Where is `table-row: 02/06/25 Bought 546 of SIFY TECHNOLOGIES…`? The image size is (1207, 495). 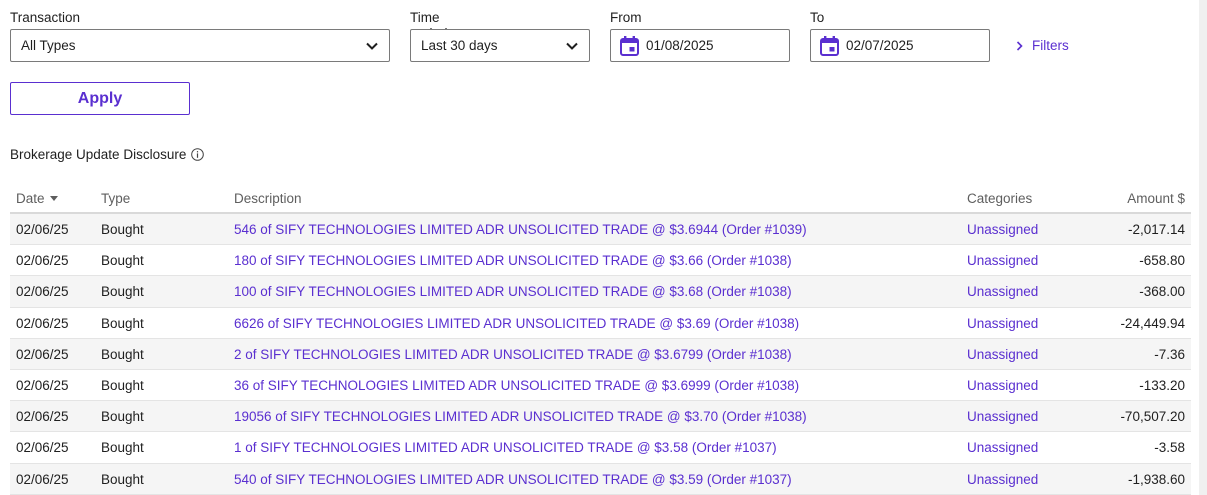 table-row: 02/06/25 Bought 546 of SIFY TECHNOLOGIES… is located at coordinates (600, 230).